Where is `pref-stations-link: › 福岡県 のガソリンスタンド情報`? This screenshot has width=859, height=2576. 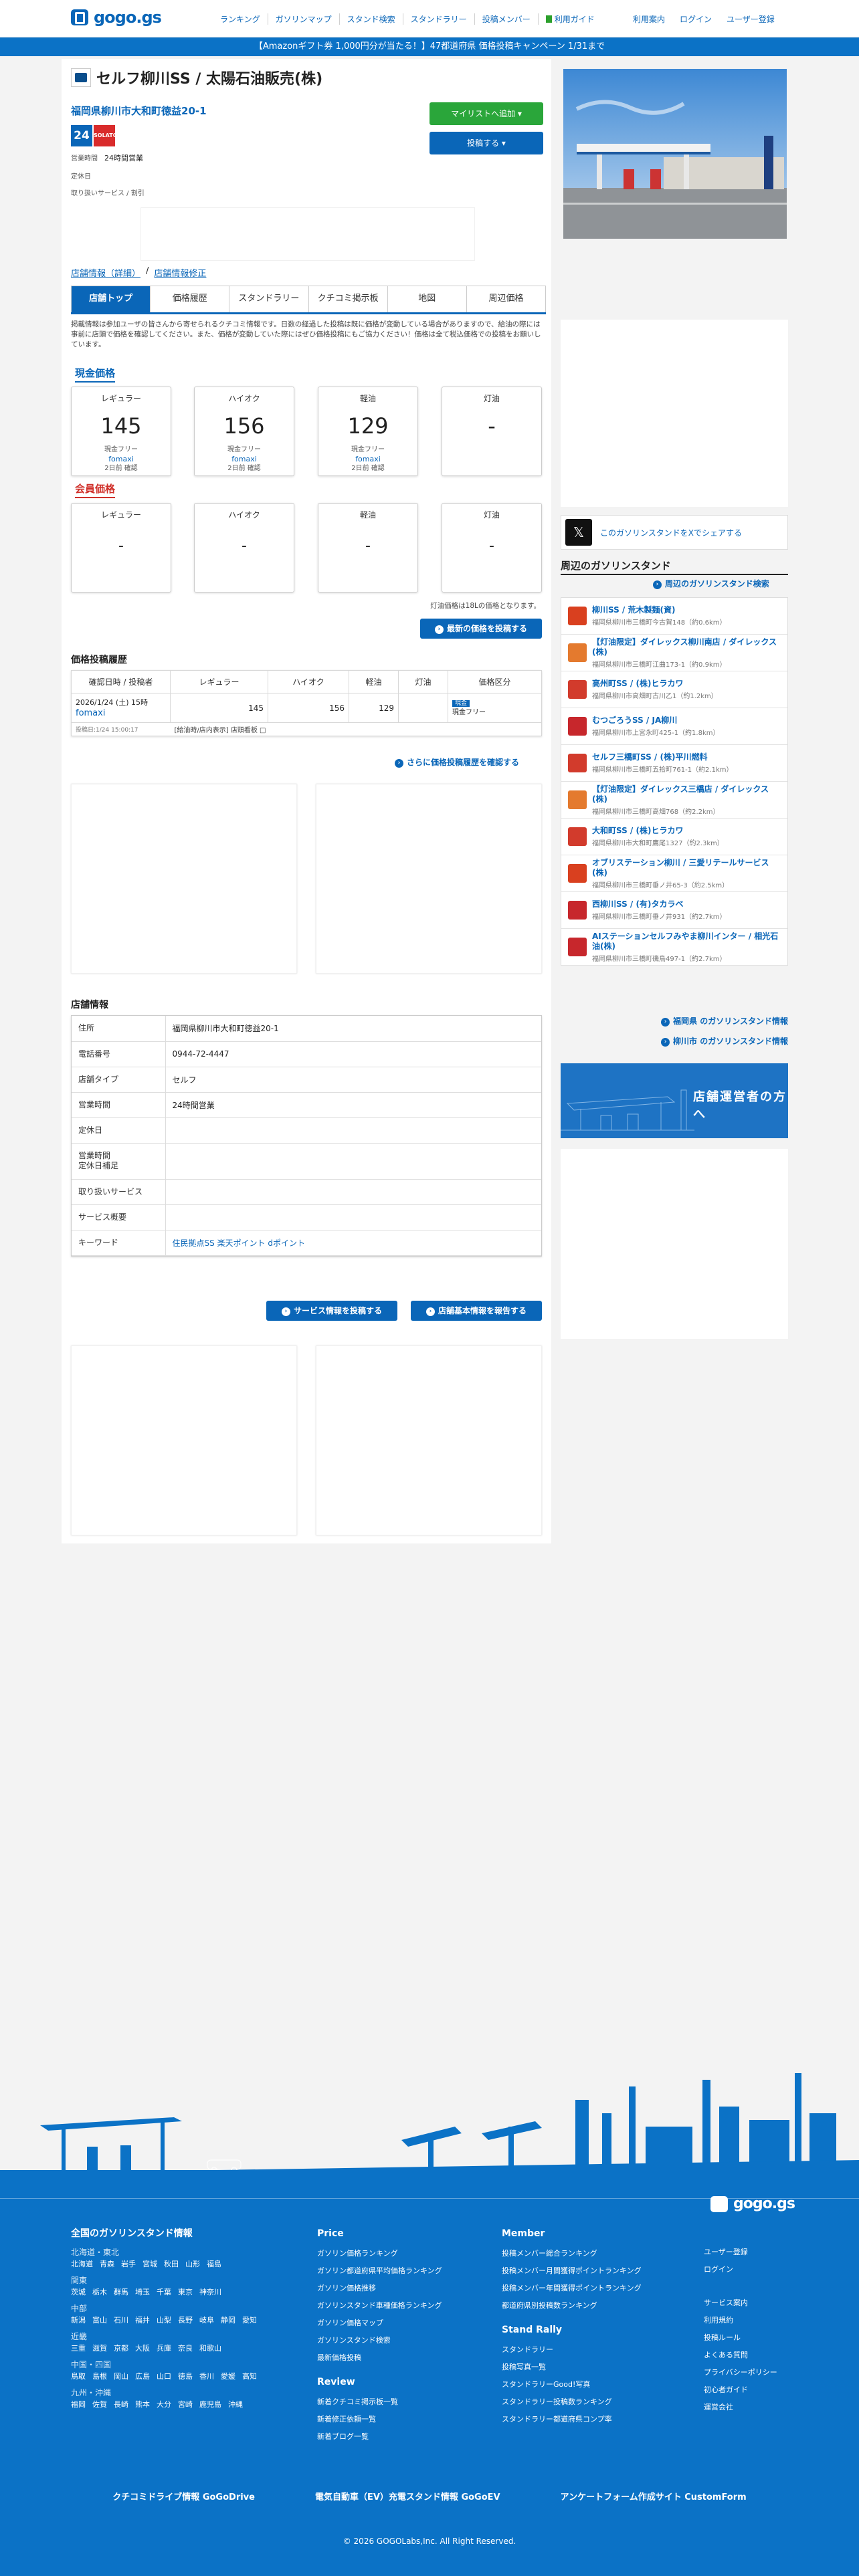
pref-stations-link: › 福岡県 のガソリンスタンド情報 is located at coordinates (715, 1021).